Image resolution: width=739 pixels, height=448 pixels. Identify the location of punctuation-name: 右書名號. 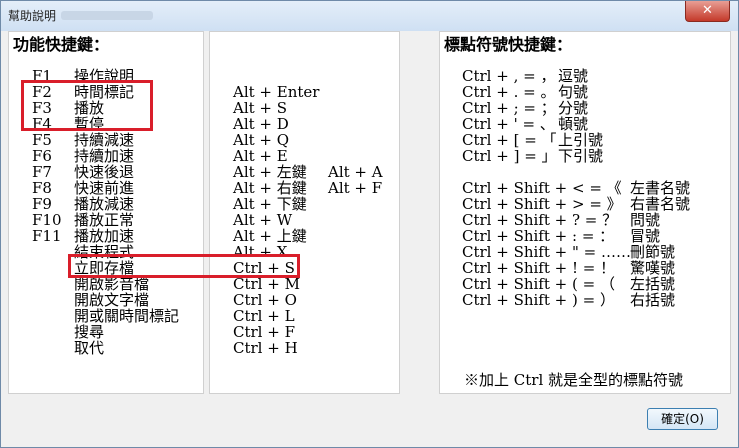
(660, 204).